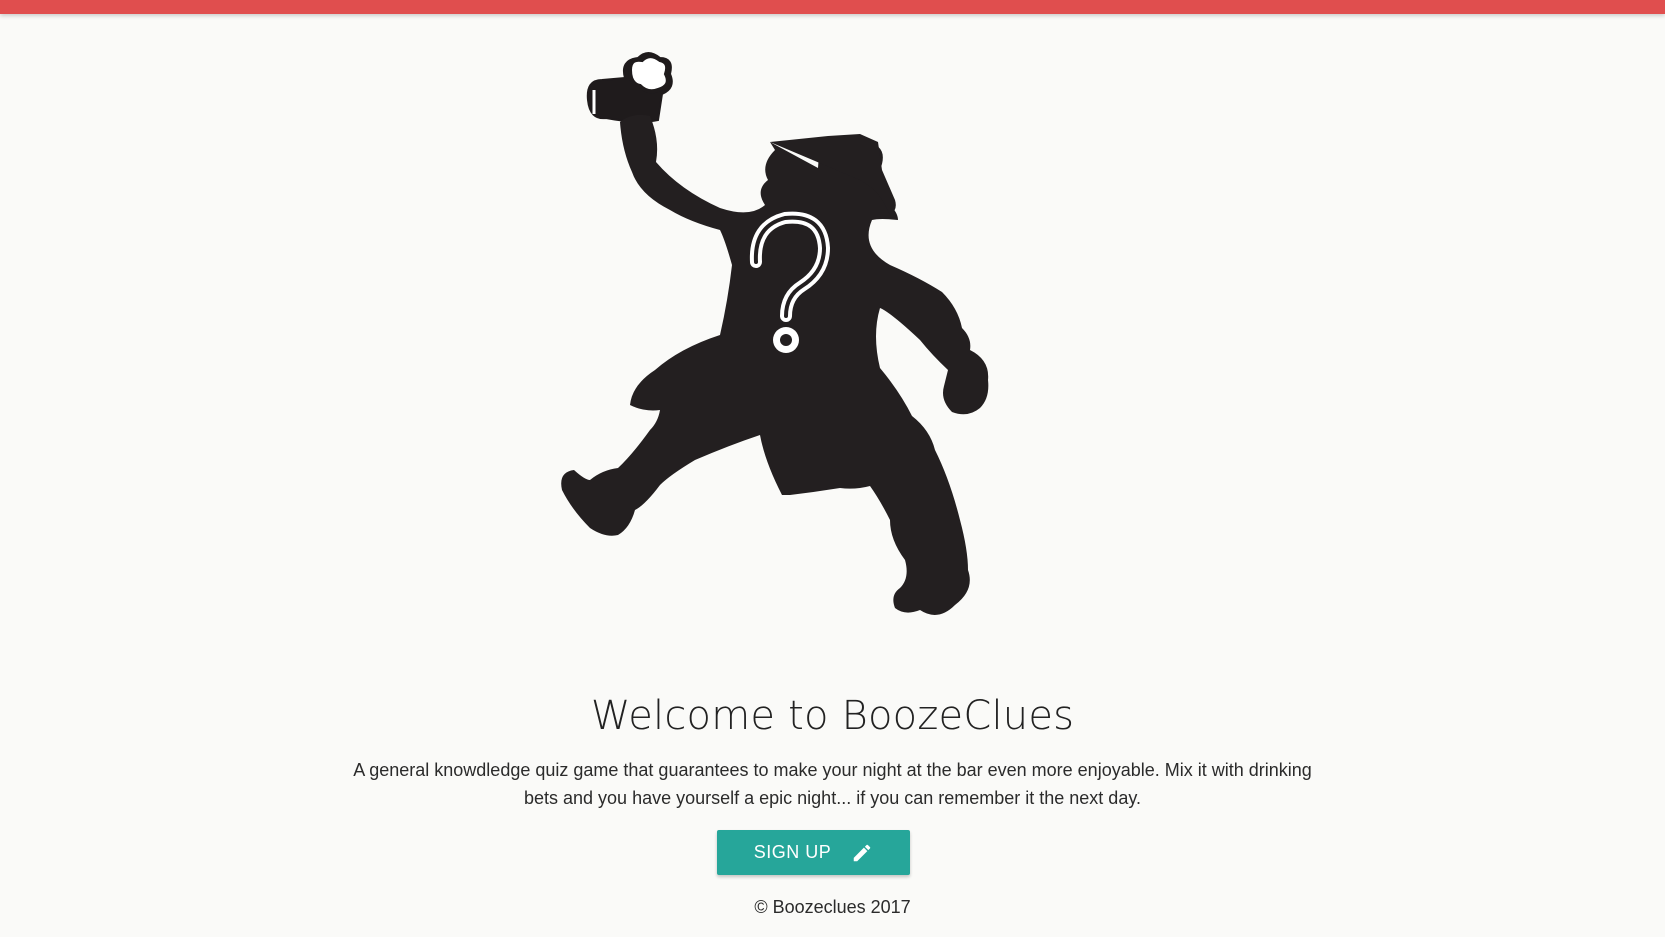 The image size is (1665, 937). I want to click on silhouette-figure, so click(775, 364).